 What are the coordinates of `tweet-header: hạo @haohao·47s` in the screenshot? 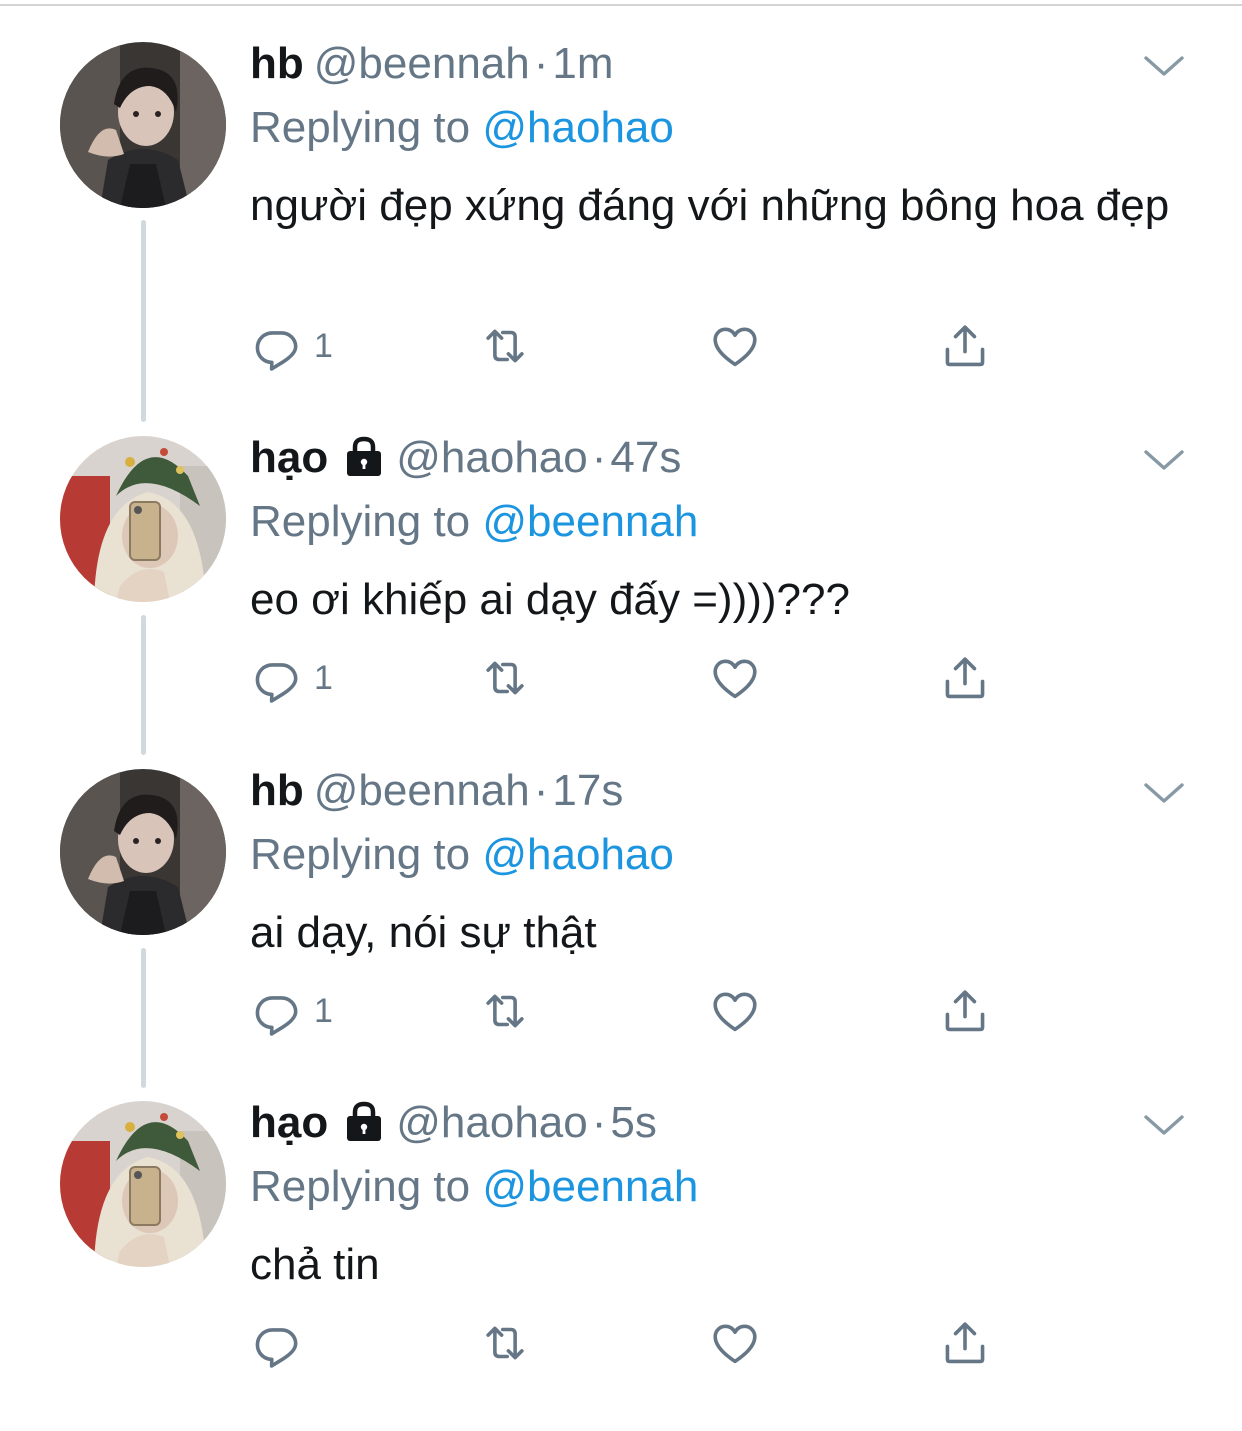 It's located at (465, 458).